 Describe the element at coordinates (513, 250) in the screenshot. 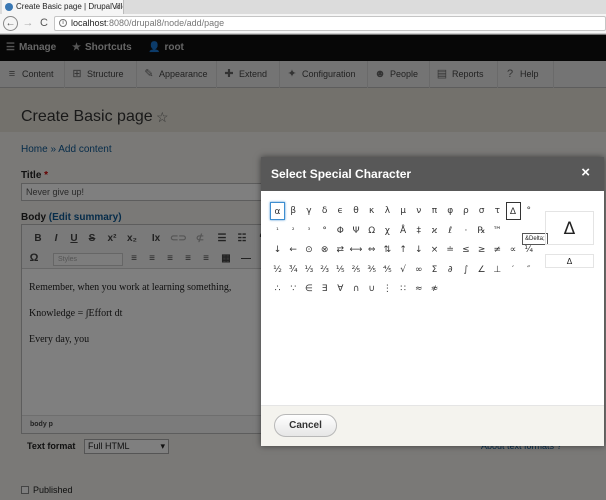

I see `character-cell: ∝` at that location.